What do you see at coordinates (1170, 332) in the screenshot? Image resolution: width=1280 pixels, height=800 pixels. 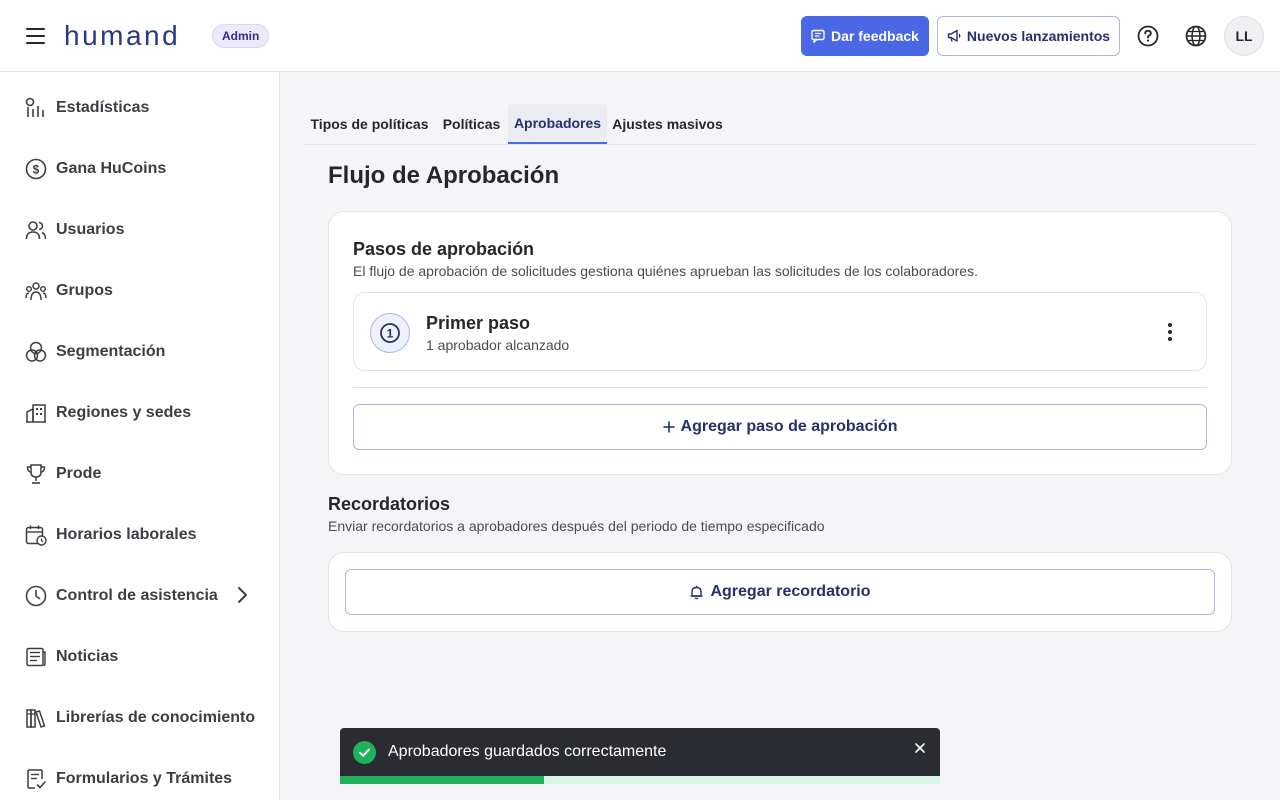 I see `more-options-icon` at bounding box center [1170, 332].